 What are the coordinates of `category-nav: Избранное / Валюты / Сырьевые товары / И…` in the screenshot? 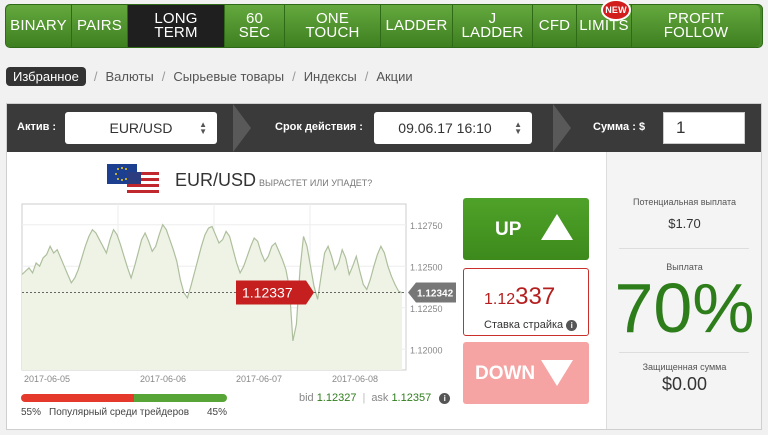 It's located at (209, 76).